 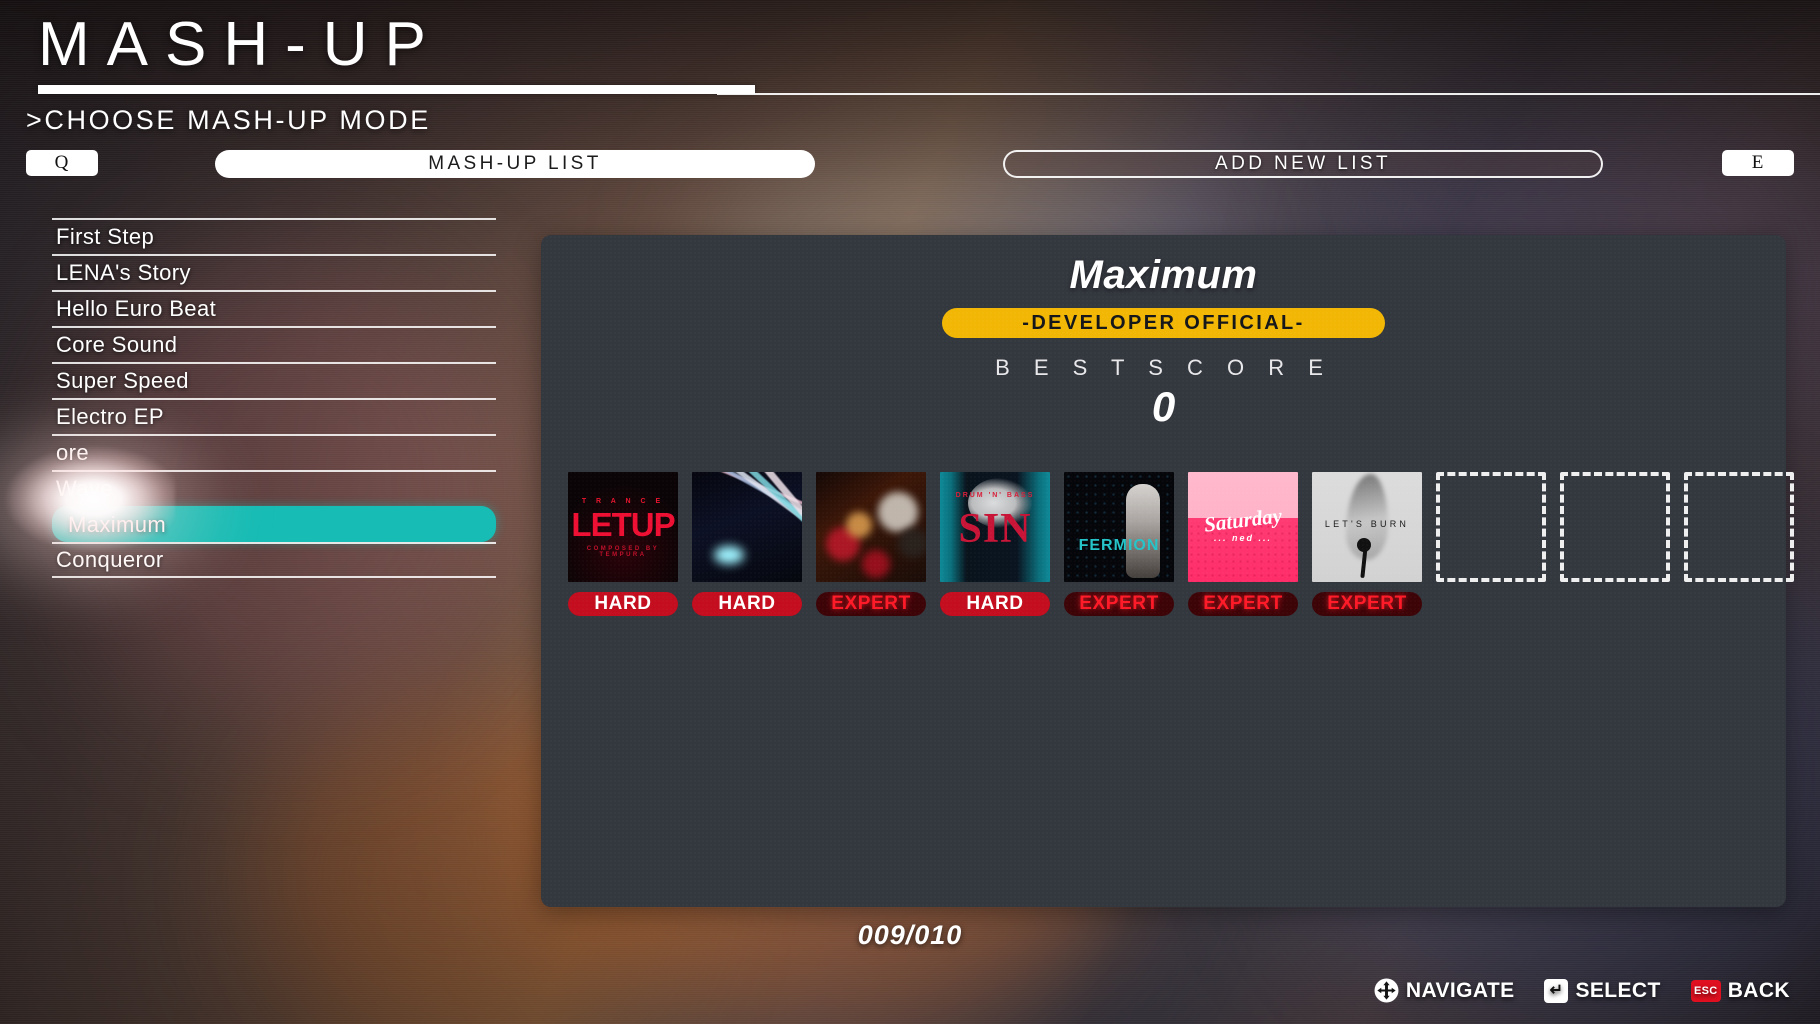 What do you see at coordinates (995, 495) in the screenshot?
I see `album-art-text: DRUM 'N' BASS` at bounding box center [995, 495].